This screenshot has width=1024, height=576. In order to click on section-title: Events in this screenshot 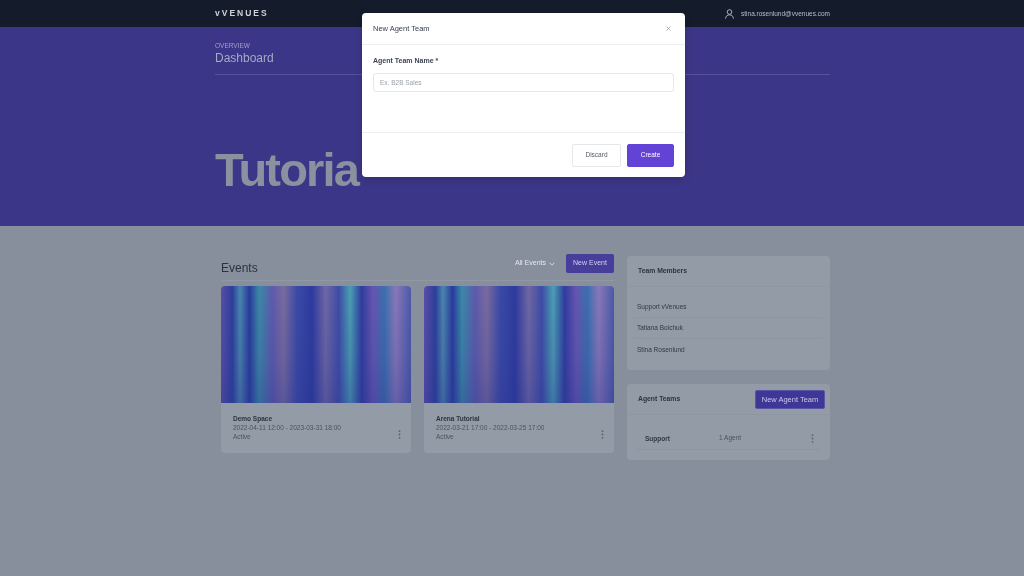, I will do `click(239, 268)`.